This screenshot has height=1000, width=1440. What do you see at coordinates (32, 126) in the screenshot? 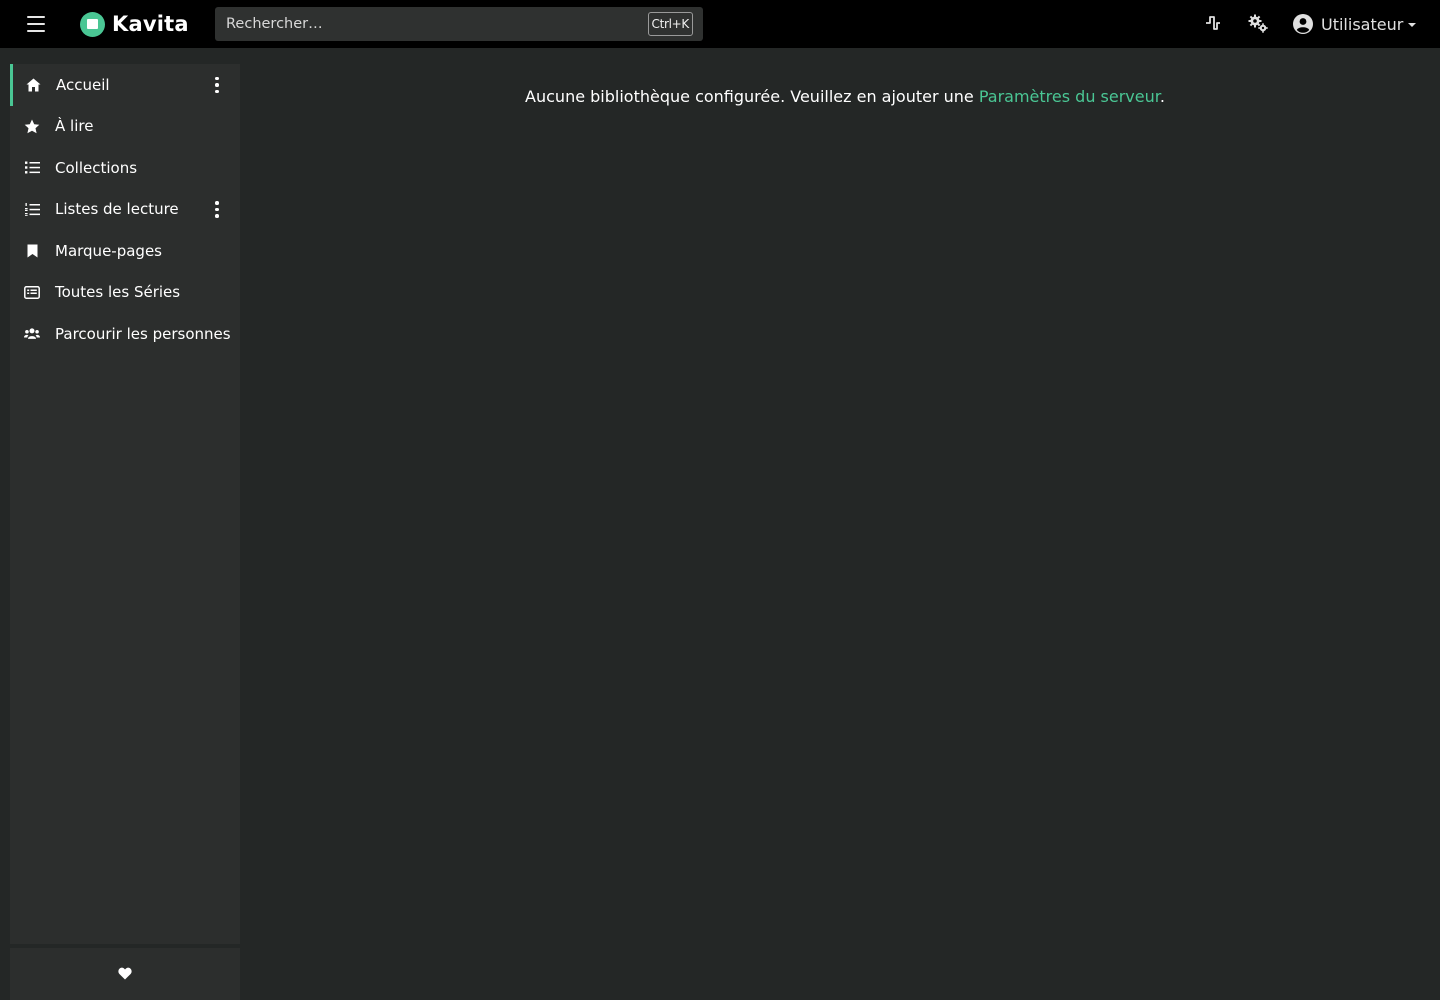
I see `star-icon` at bounding box center [32, 126].